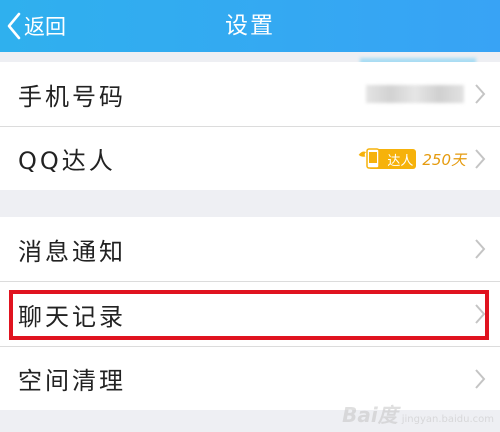 The height and width of the screenshot is (432, 500). Describe the element at coordinates (250, 94) in the screenshot. I see `settings-item-phone: 手机号码` at that location.